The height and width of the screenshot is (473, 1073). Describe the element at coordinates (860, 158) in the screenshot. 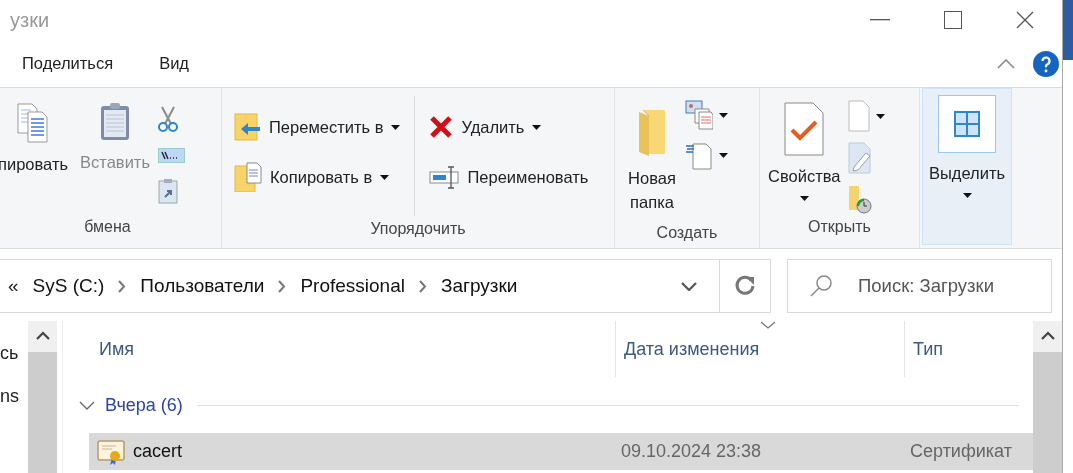

I see `edit-document-icon` at that location.